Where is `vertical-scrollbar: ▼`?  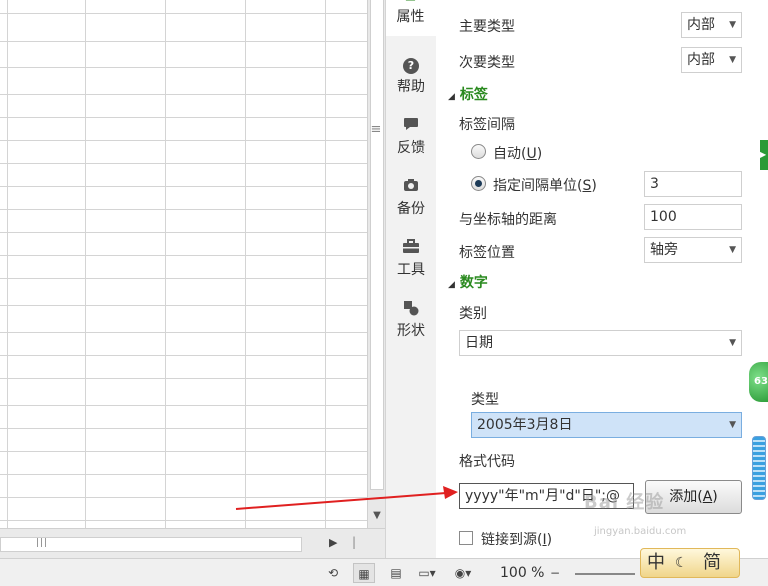 vertical-scrollbar: ▼ is located at coordinates (376, 264).